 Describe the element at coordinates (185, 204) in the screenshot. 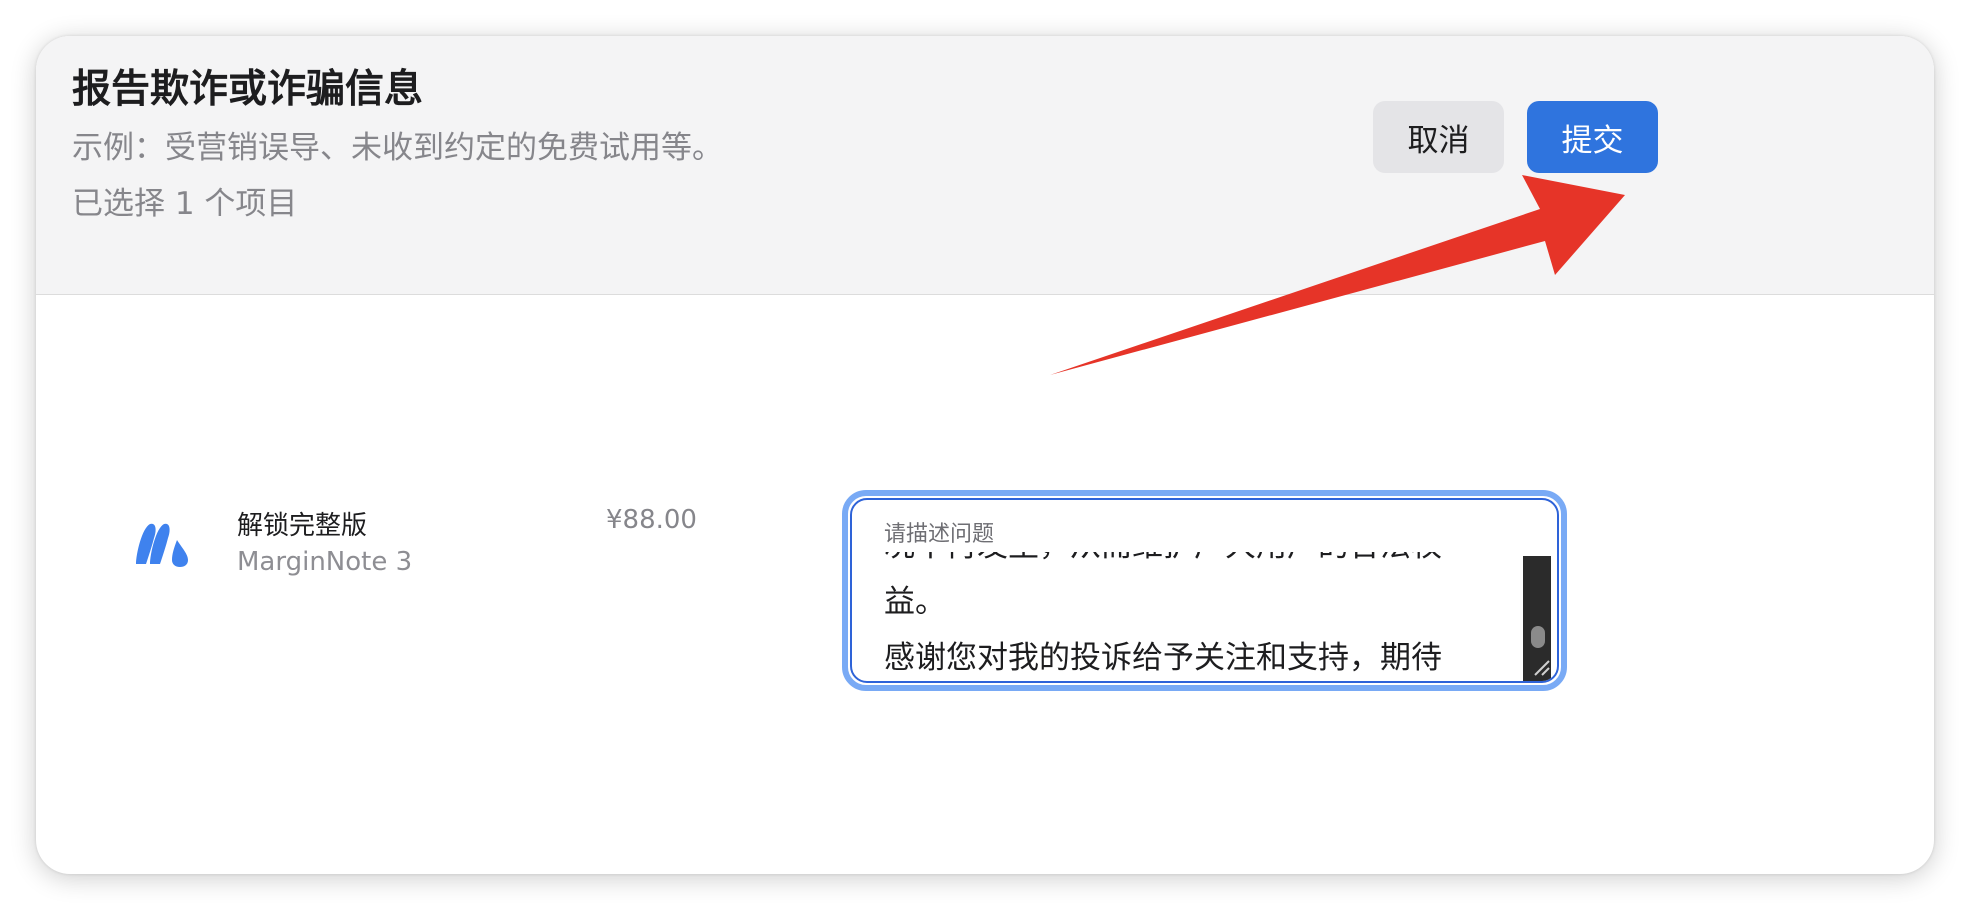

I see `selected-count: 已选择 1 个项目` at that location.